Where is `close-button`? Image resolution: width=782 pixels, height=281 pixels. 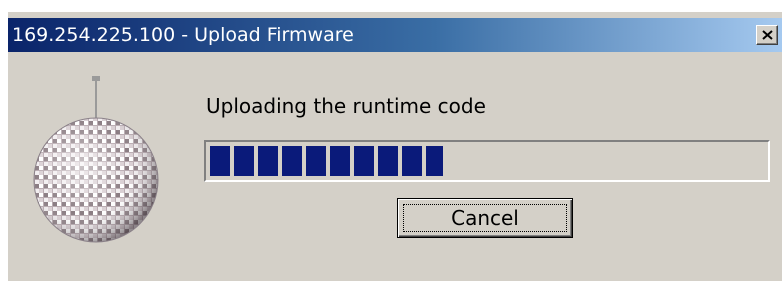
close-button is located at coordinates (767, 35).